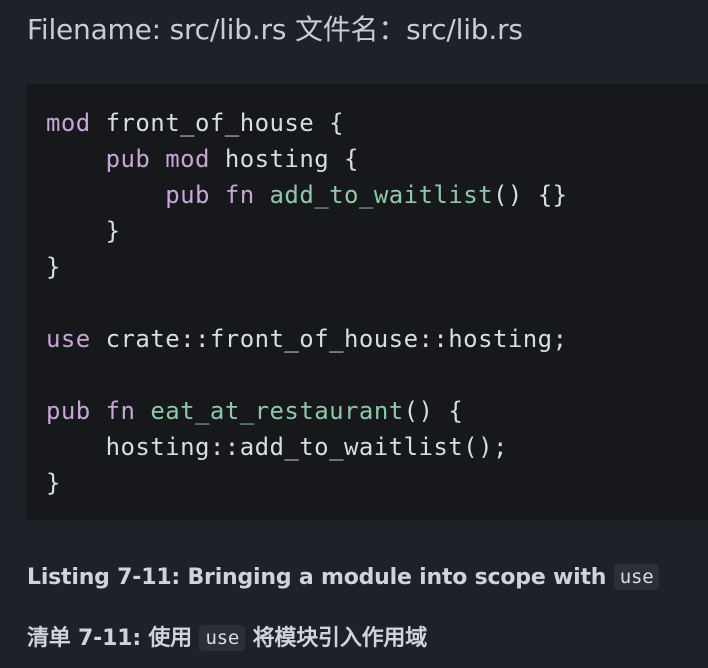  What do you see at coordinates (636, 577) in the screenshot?
I see `caption-en-inline-code: use` at bounding box center [636, 577].